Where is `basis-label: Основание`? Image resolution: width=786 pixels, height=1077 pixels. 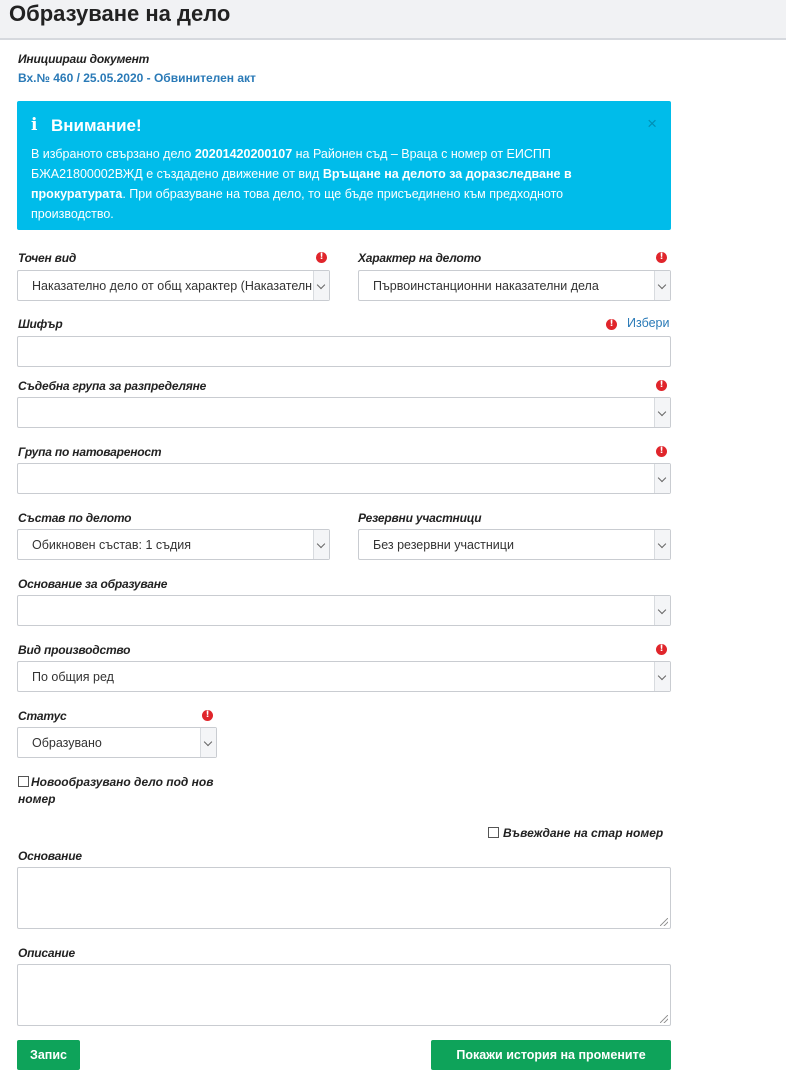 basis-label: Основание is located at coordinates (50, 856).